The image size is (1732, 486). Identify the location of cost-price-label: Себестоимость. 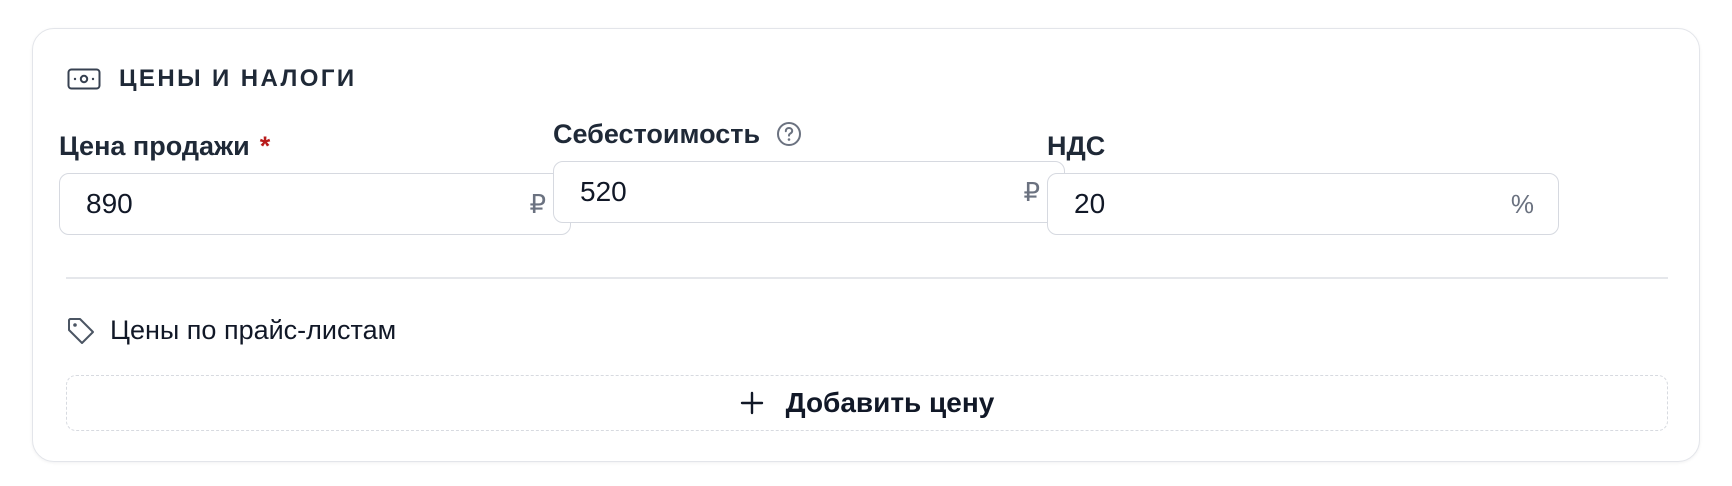
(809, 134).